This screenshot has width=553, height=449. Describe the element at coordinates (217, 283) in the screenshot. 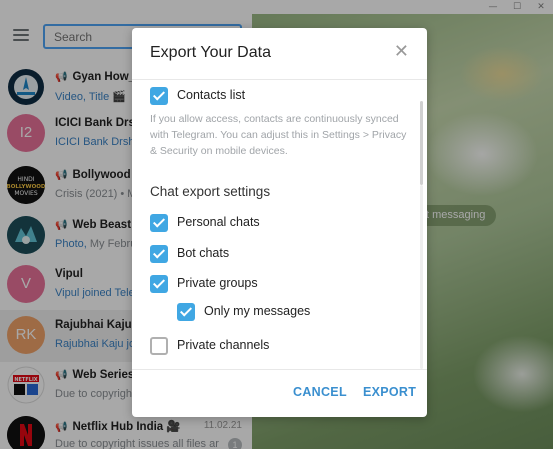

I see `option-label: Private groups` at that location.